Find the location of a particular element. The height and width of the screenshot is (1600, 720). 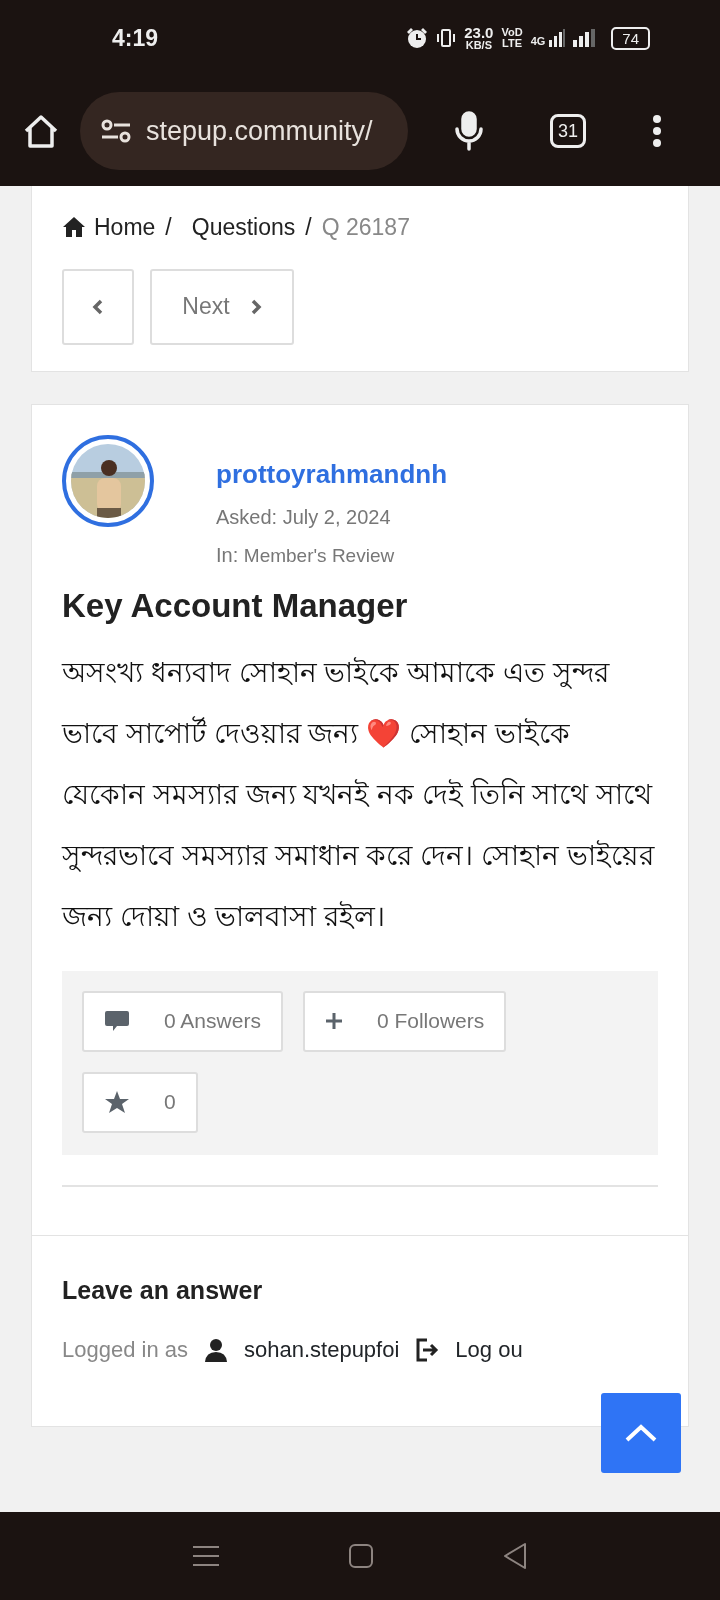

favorite-button: 0 is located at coordinates (140, 1102).